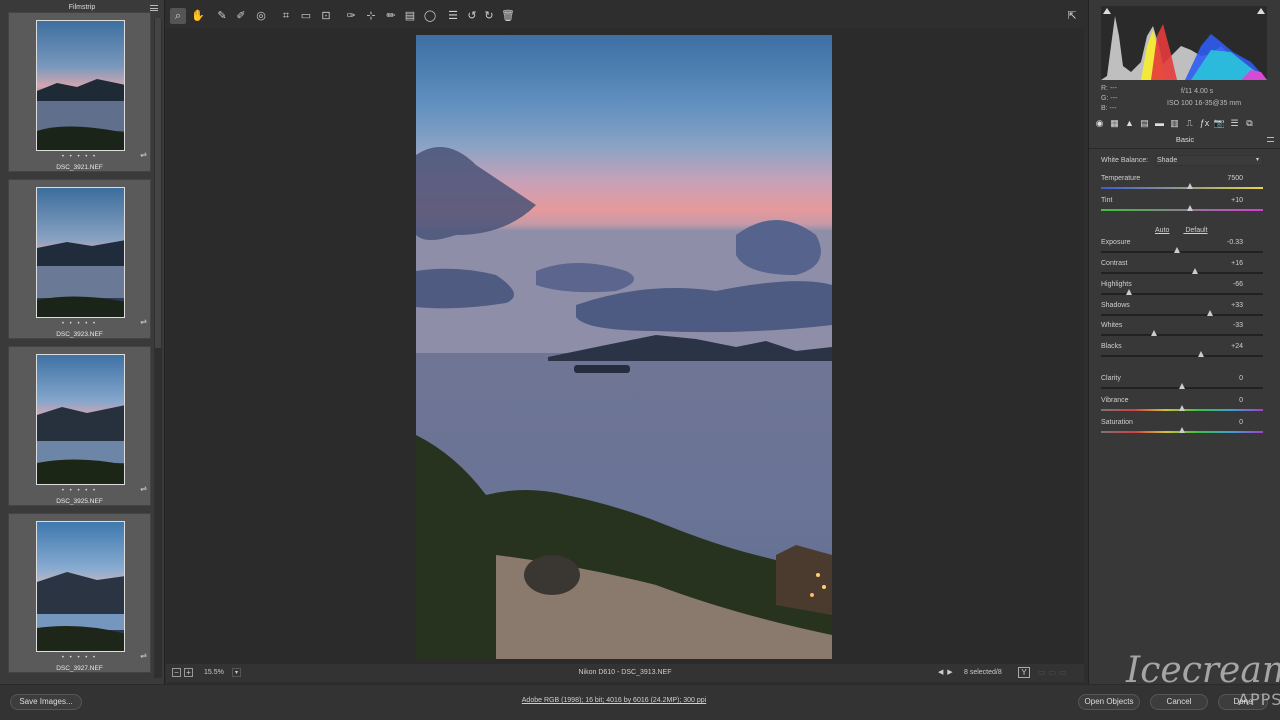  What do you see at coordinates (371, 16) in the screenshot?
I see `red-eye-icon: ⊹` at bounding box center [371, 16].